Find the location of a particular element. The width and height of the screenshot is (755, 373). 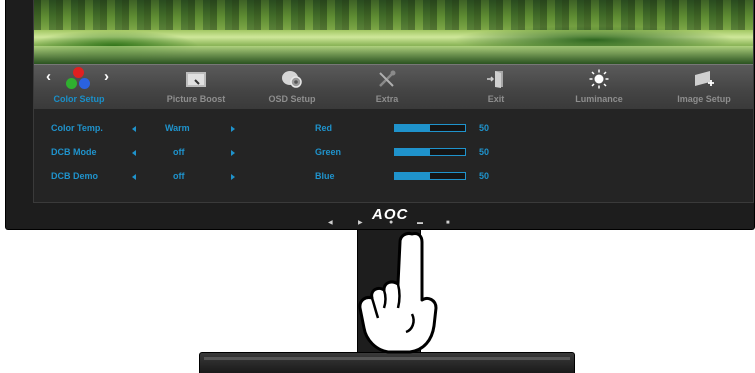

right-arrow-button: ▶ is located at coordinates (360, 223).